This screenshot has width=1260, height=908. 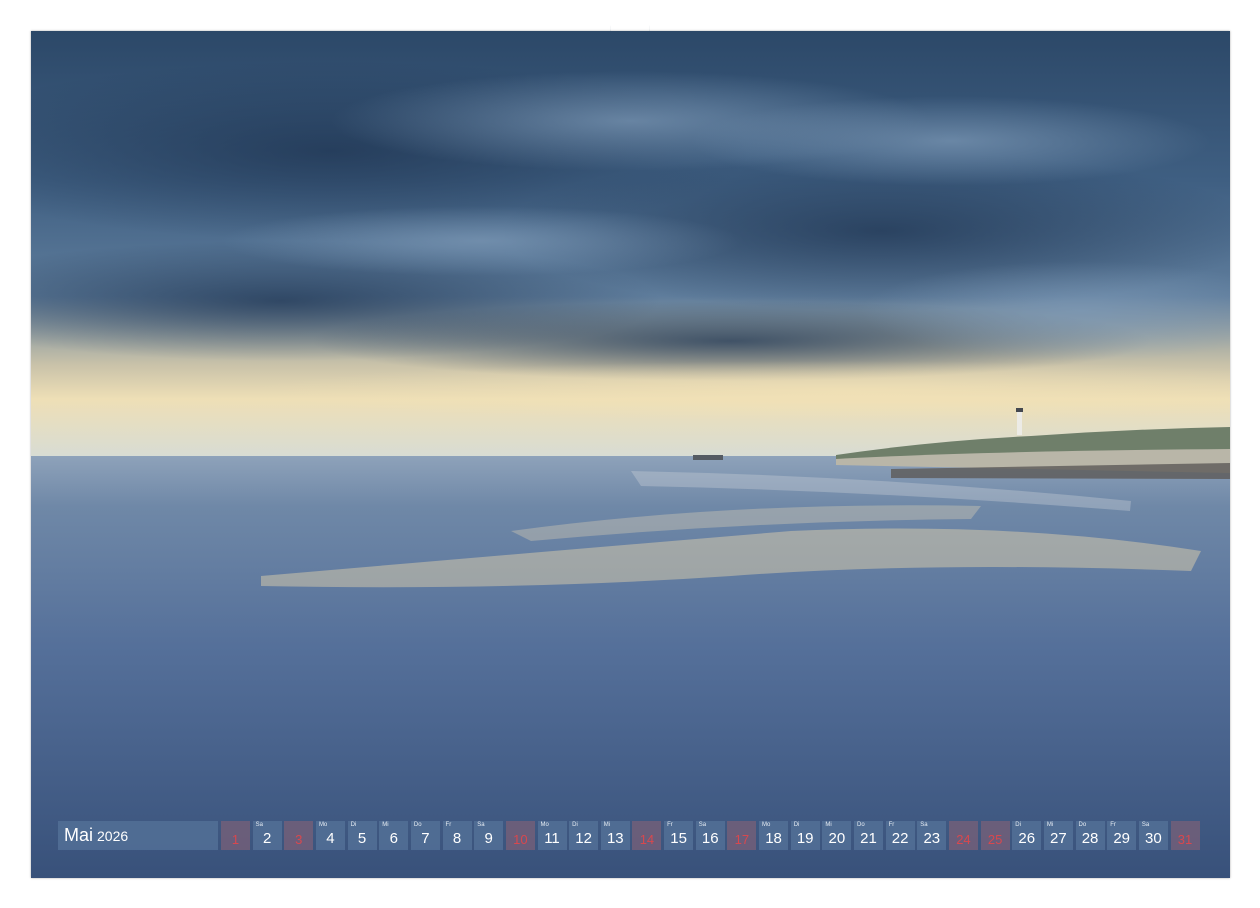 I want to click on calendar-day: Sa 2, so click(x=267, y=835).